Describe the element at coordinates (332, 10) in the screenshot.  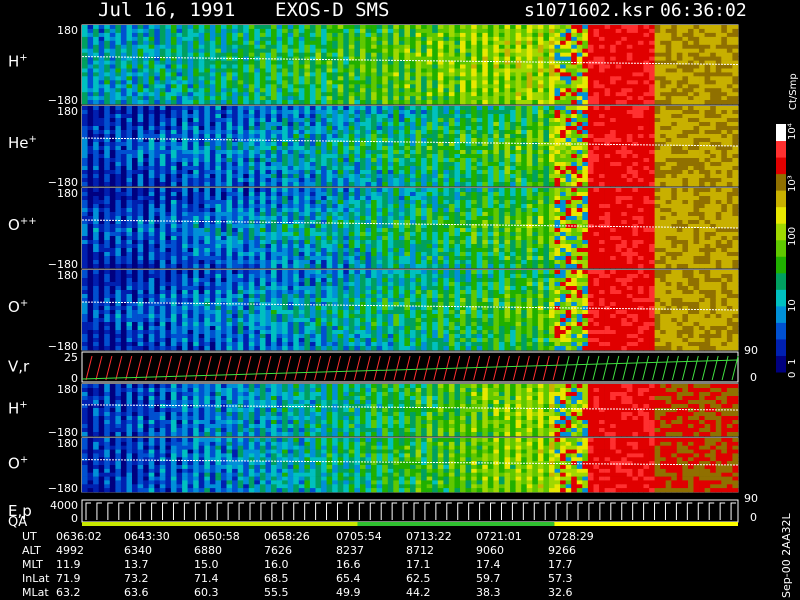
I see `header-instrument: EXOS-D SMS` at that location.